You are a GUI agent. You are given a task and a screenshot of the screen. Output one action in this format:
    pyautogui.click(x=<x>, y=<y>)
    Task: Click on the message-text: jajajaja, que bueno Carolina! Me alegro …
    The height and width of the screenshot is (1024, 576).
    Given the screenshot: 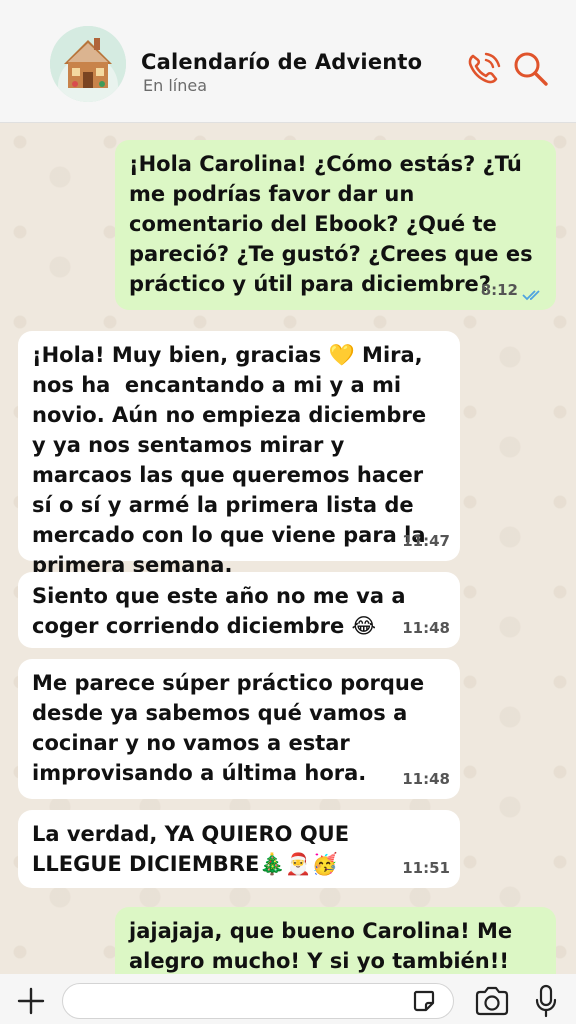 What is the action you would take?
    pyautogui.click(x=321, y=946)
    